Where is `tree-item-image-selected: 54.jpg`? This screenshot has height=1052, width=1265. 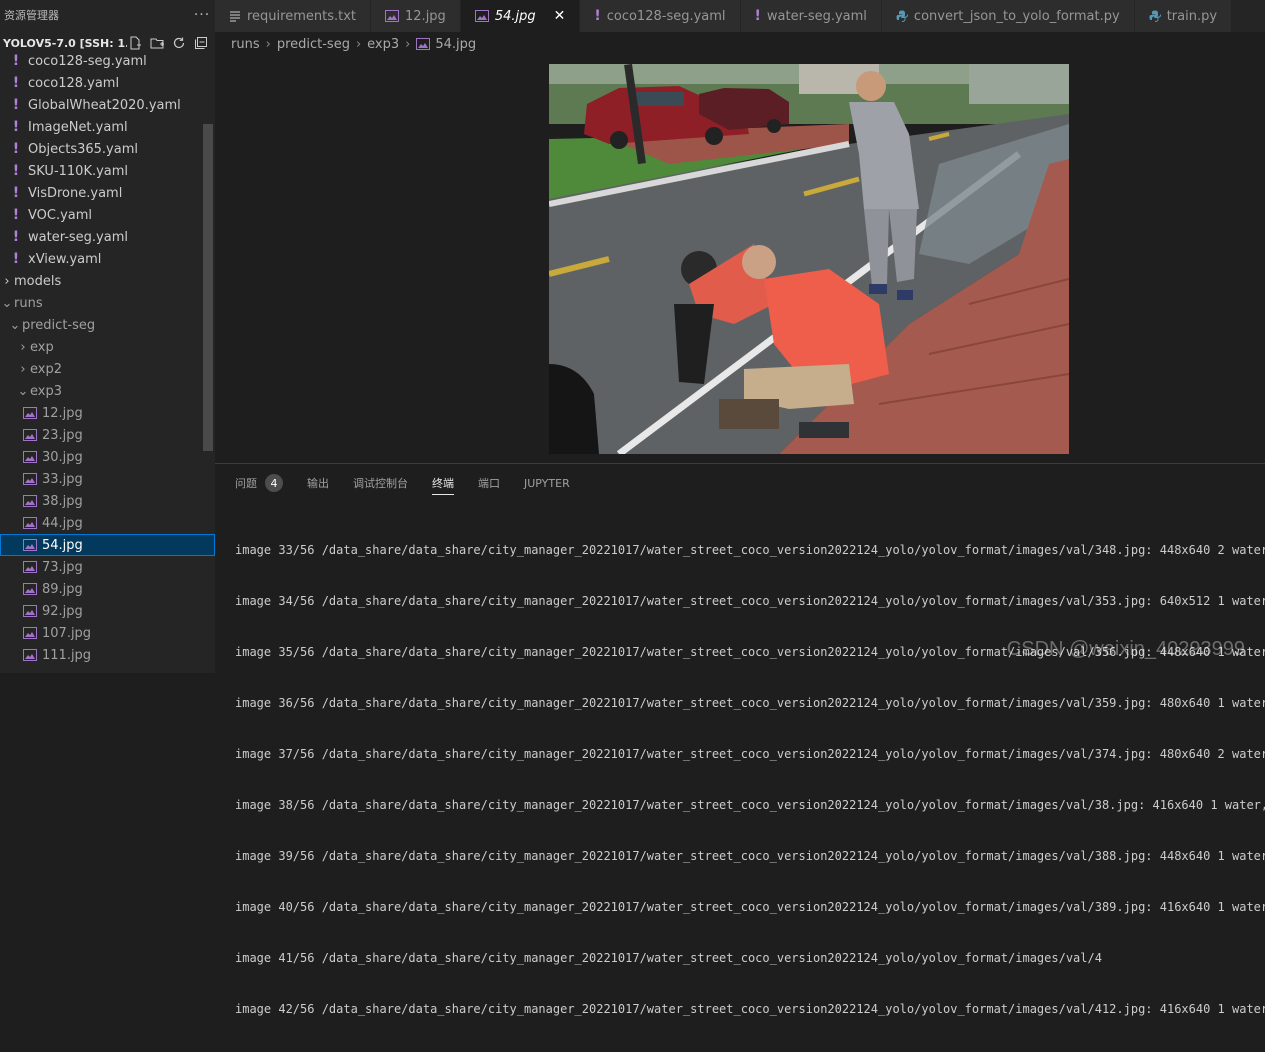 tree-item-image-selected: 54.jpg is located at coordinates (107, 545).